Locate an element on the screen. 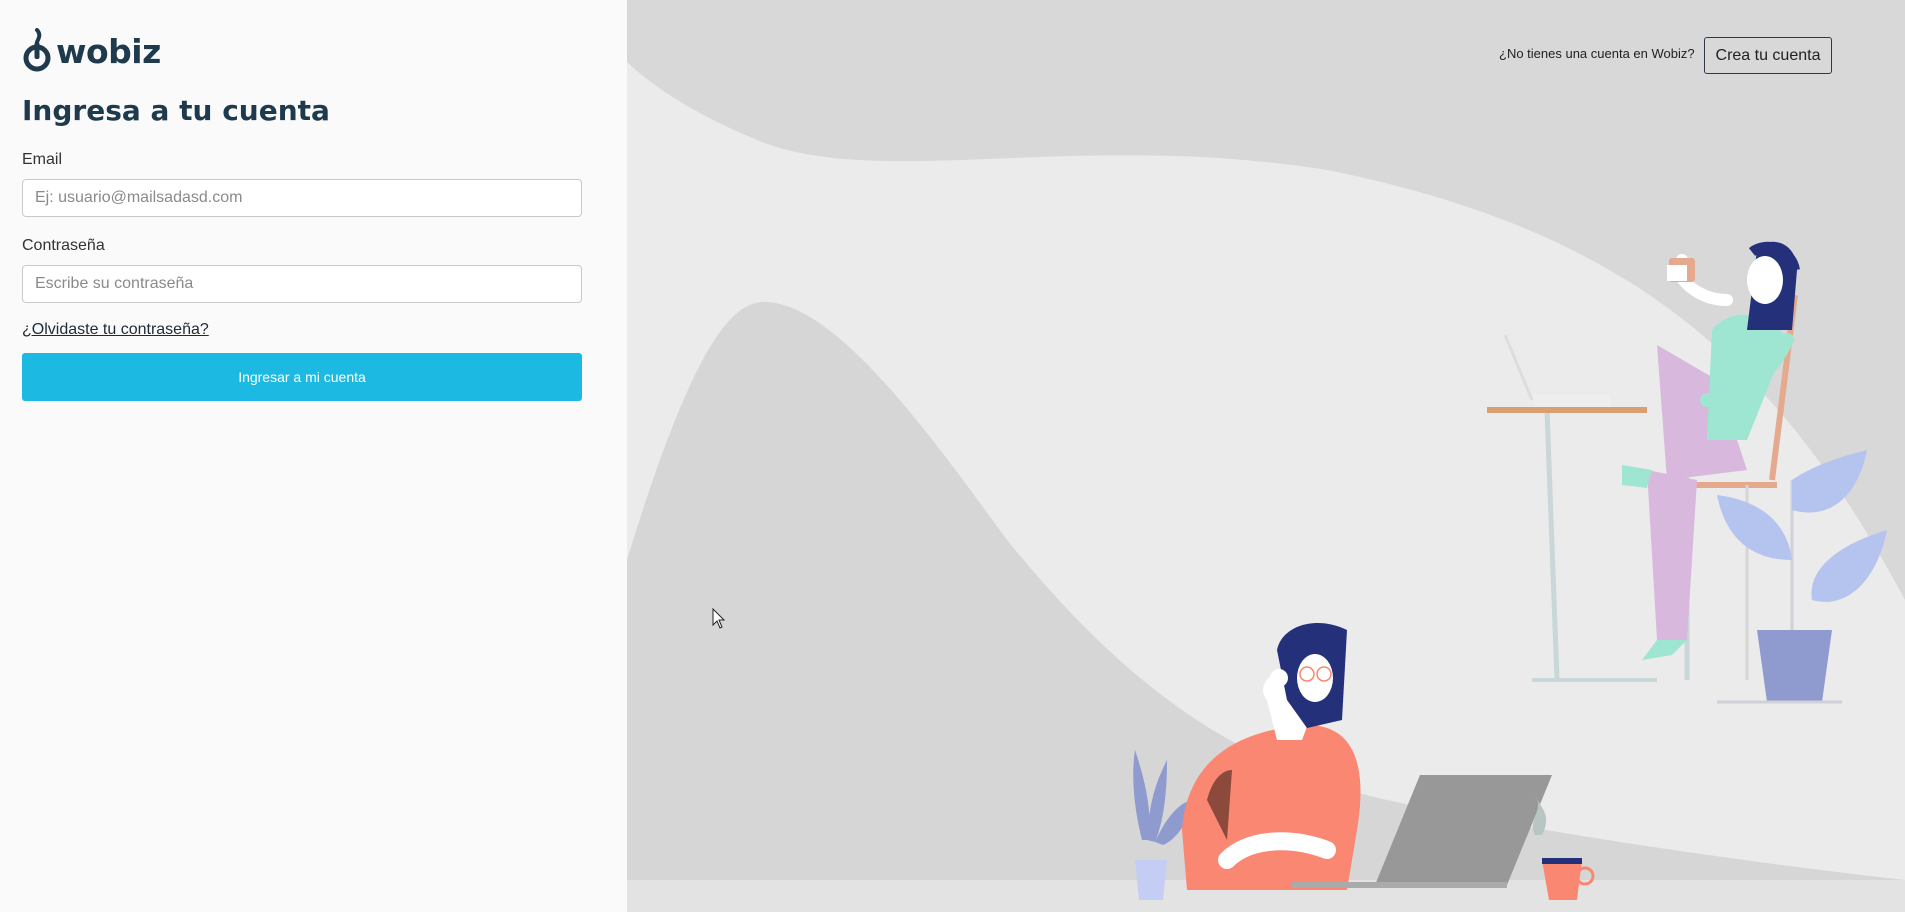  mouse-cursor-icon is located at coordinates (719, 618).